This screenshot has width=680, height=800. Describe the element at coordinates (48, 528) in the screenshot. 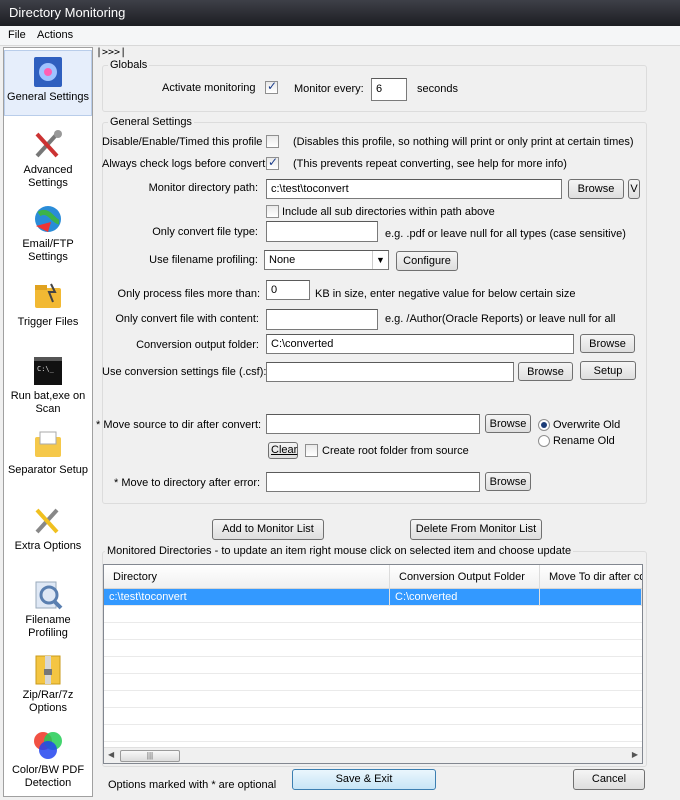

I see `sidebar-item-extra-options: Extra Options` at that location.